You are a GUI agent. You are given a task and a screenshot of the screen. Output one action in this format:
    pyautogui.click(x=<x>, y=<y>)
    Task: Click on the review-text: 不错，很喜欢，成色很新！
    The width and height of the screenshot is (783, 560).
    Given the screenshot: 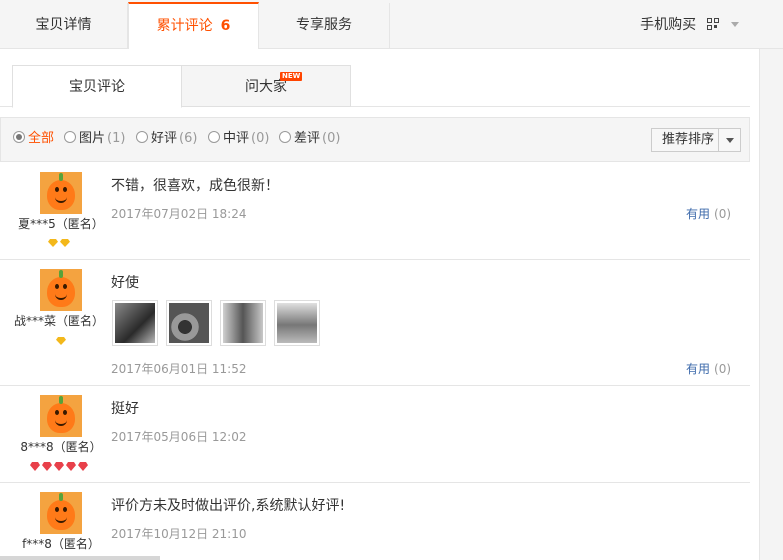 What is the action you would take?
    pyautogui.click(x=195, y=186)
    